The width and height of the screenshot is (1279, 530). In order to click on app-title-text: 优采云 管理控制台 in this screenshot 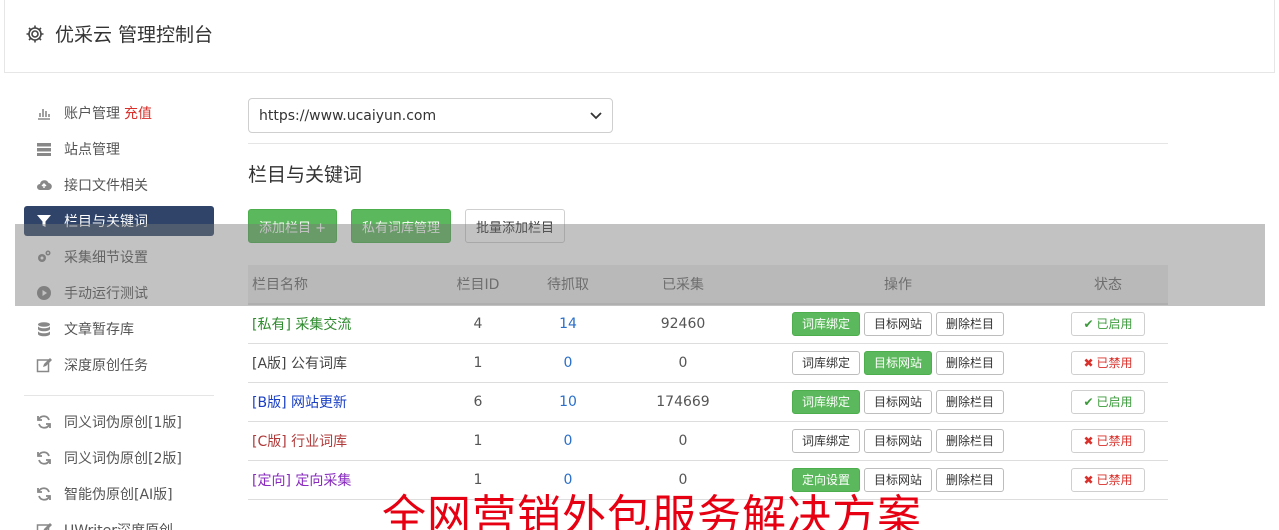, I will do `click(134, 35)`.